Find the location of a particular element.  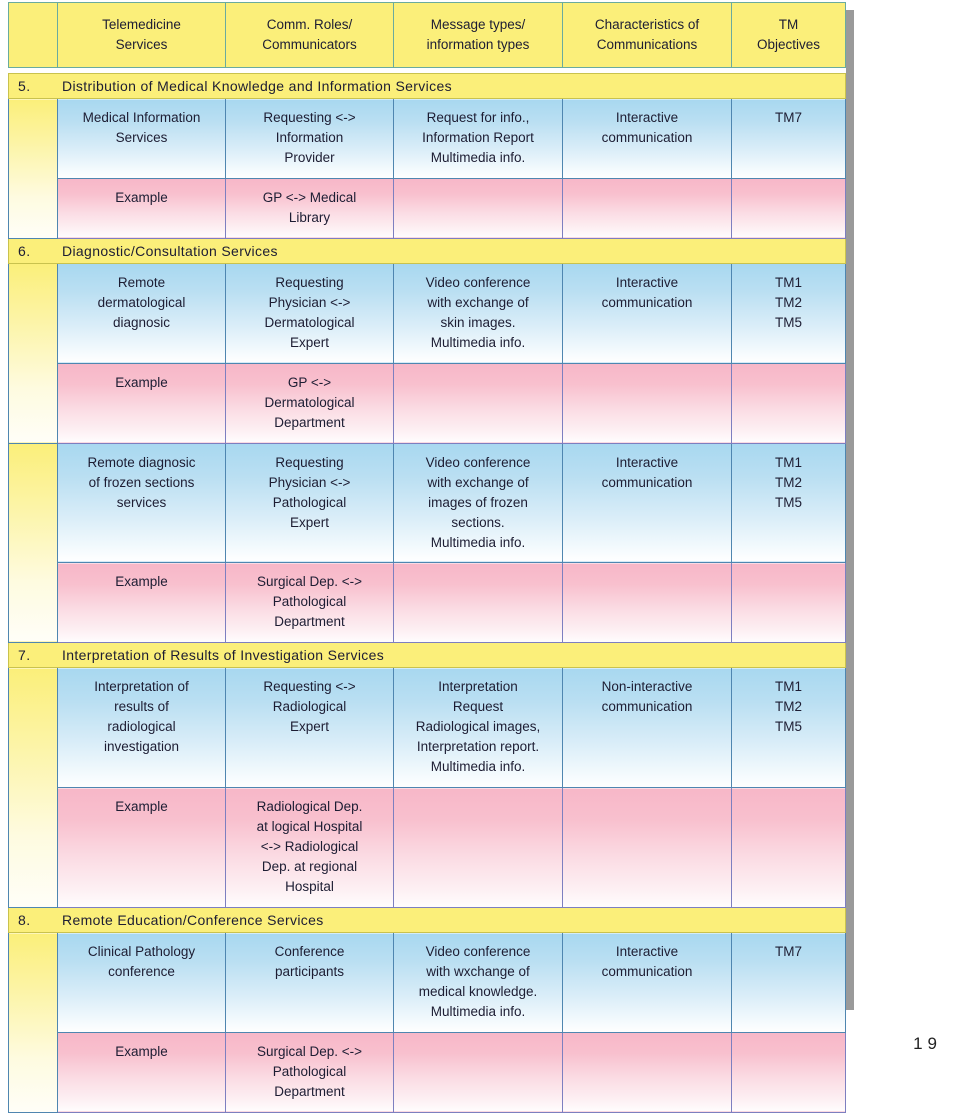

cell-line: services is located at coordinates (141, 502).